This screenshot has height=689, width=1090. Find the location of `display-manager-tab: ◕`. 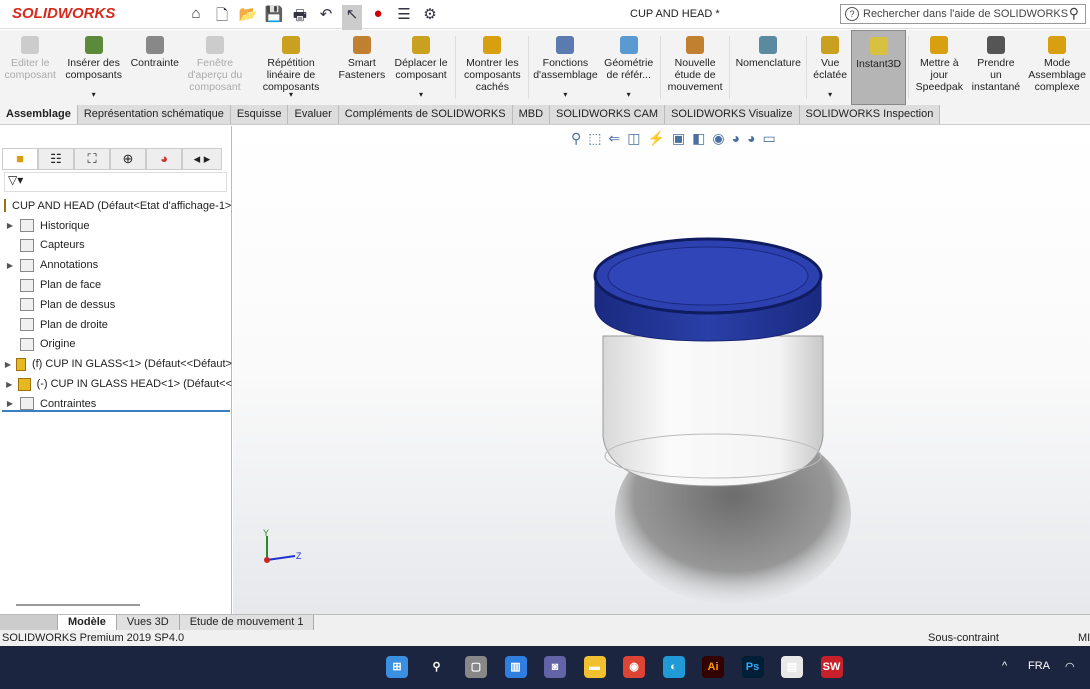

display-manager-tab: ◕ is located at coordinates (164, 159).